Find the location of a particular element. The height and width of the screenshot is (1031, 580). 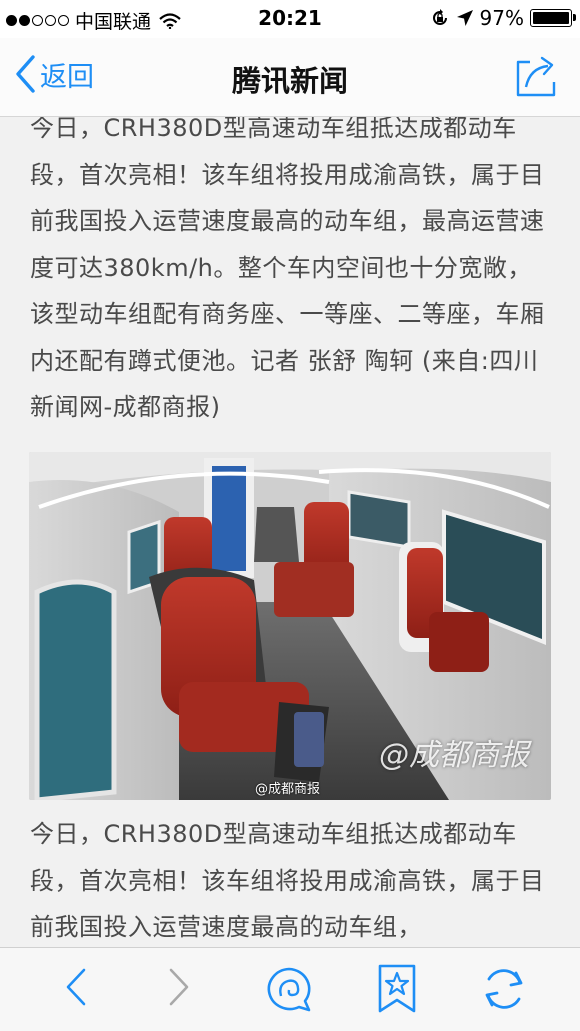

comment-icon is located at coordinates (289, 989).